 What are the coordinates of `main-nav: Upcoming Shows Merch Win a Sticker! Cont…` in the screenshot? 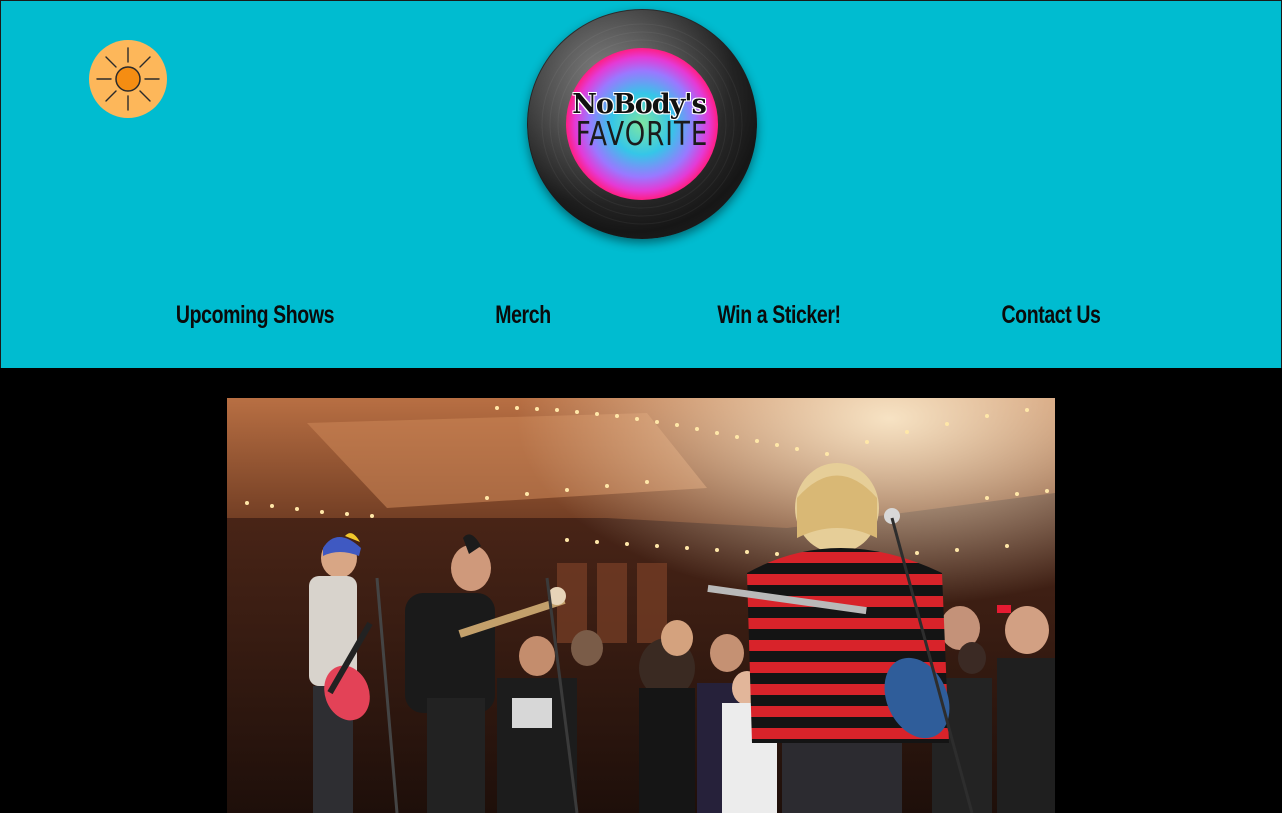 It's located at (641, 315).